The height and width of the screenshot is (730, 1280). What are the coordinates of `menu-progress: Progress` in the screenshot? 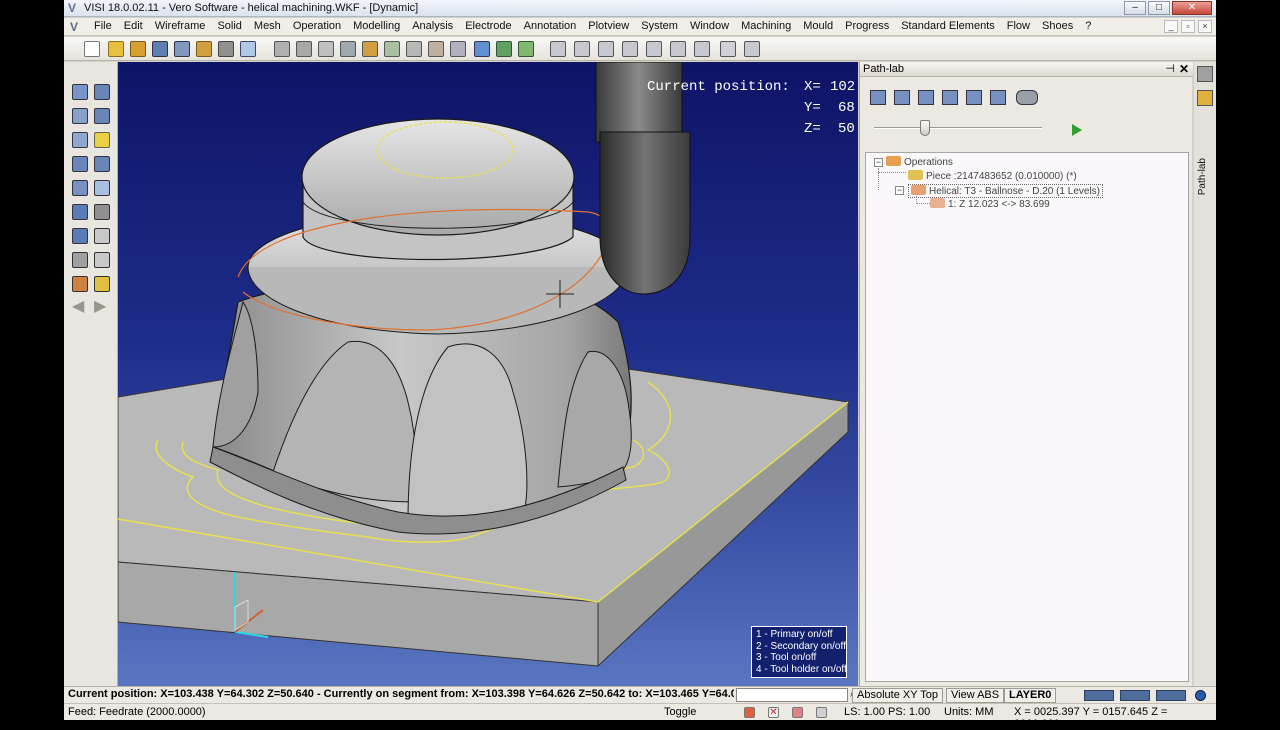 It's located at (867, 26).